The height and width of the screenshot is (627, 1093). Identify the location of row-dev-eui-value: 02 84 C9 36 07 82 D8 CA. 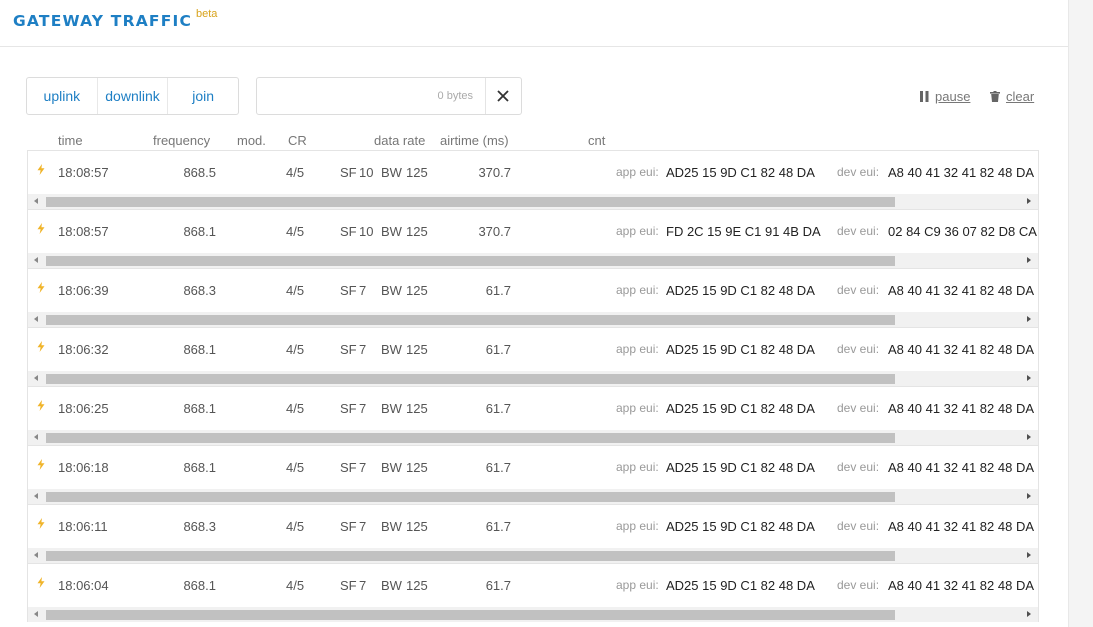
(962, 231).